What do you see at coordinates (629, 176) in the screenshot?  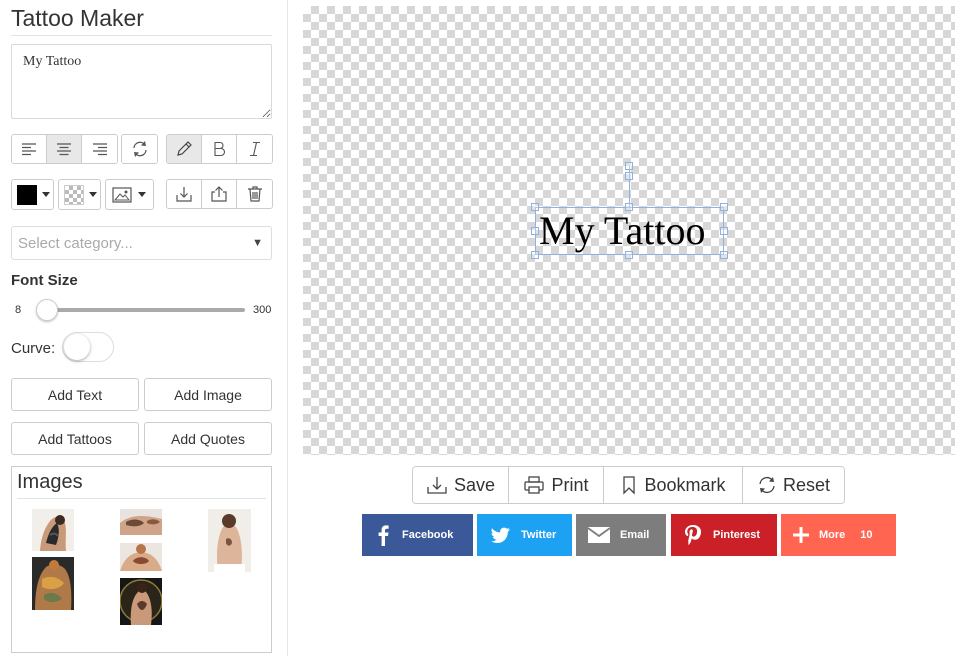 I see `rotate-handle-inner` at bounding box center [629, 176].